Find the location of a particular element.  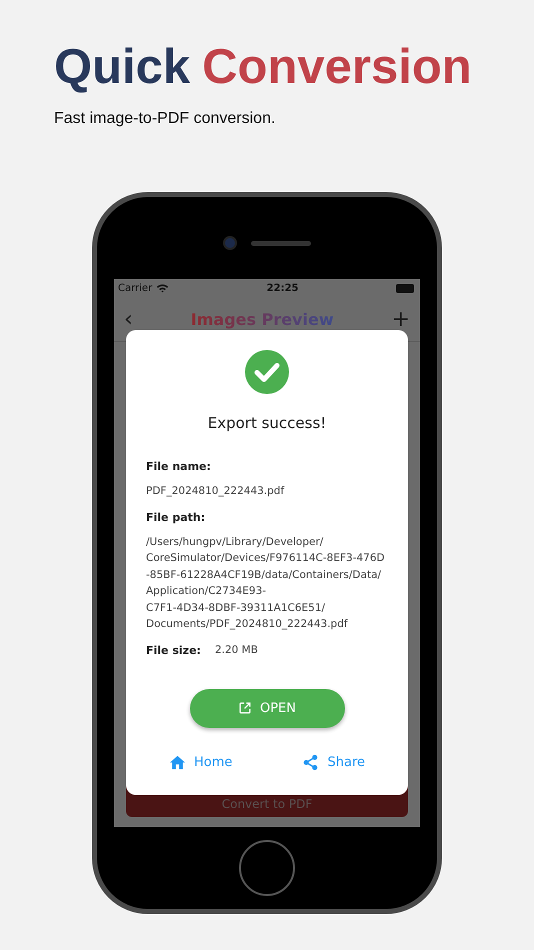

open-button: OPEN is located at coordinates (267, 708).